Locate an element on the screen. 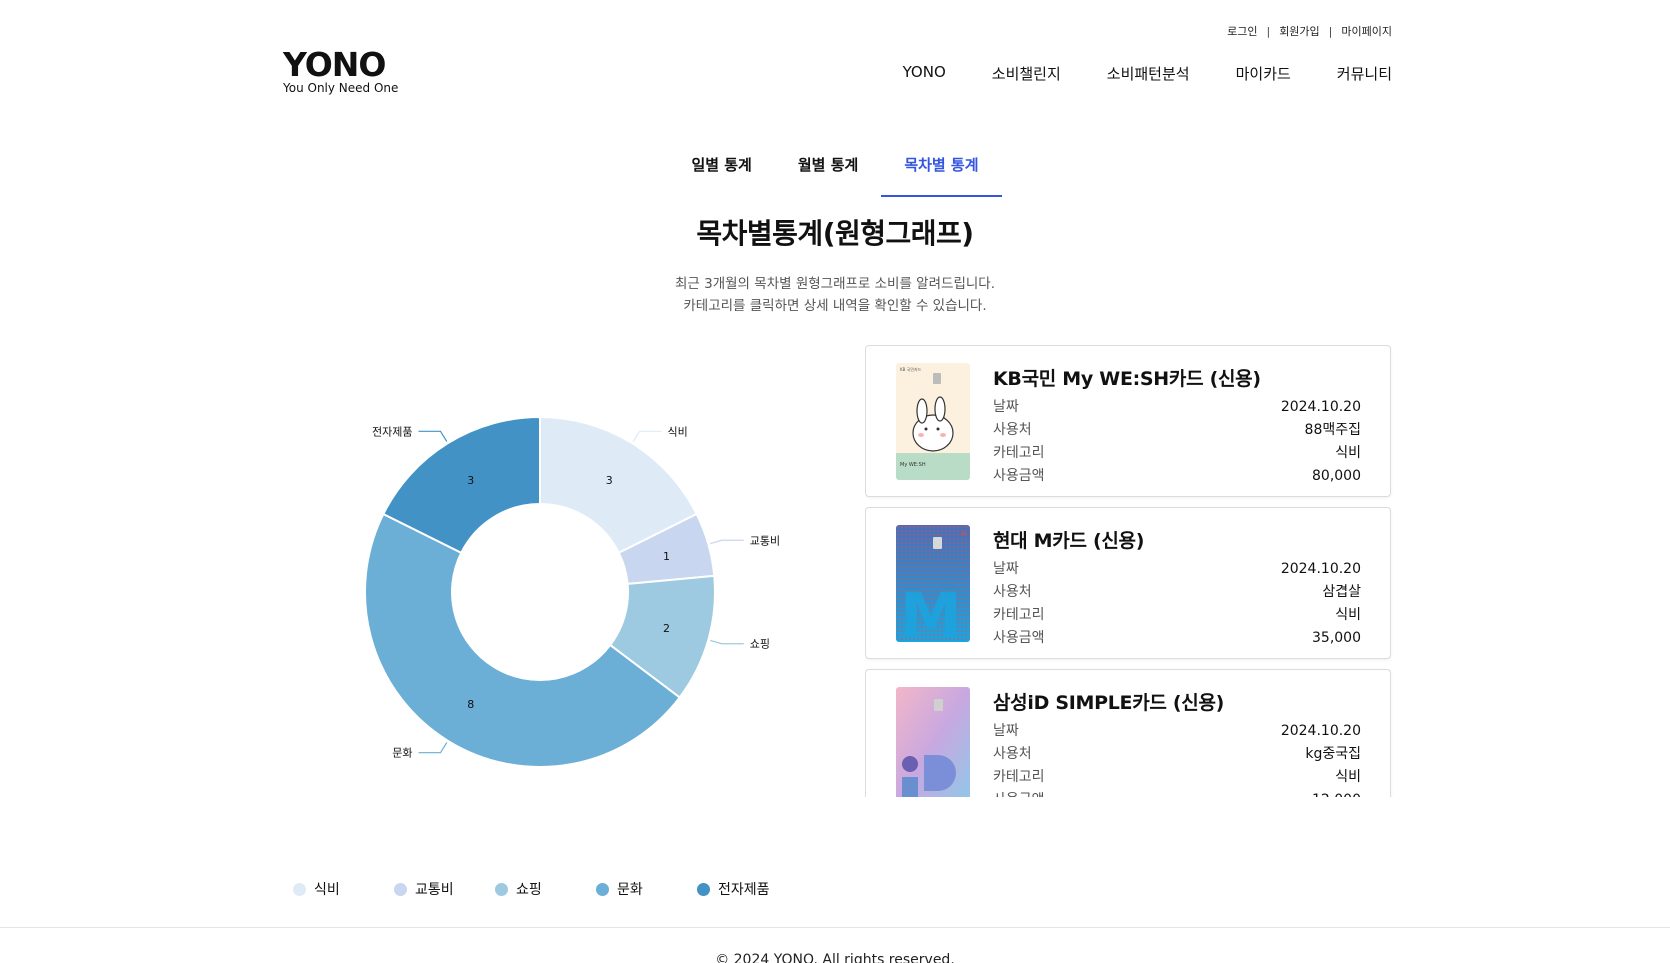 This screenshot has width=1670, height=963. category-donut-chart: 3 식비 1 교통비 2 쇼핑 8 문화 3 전자제품 is located at coordinates (590, 572).